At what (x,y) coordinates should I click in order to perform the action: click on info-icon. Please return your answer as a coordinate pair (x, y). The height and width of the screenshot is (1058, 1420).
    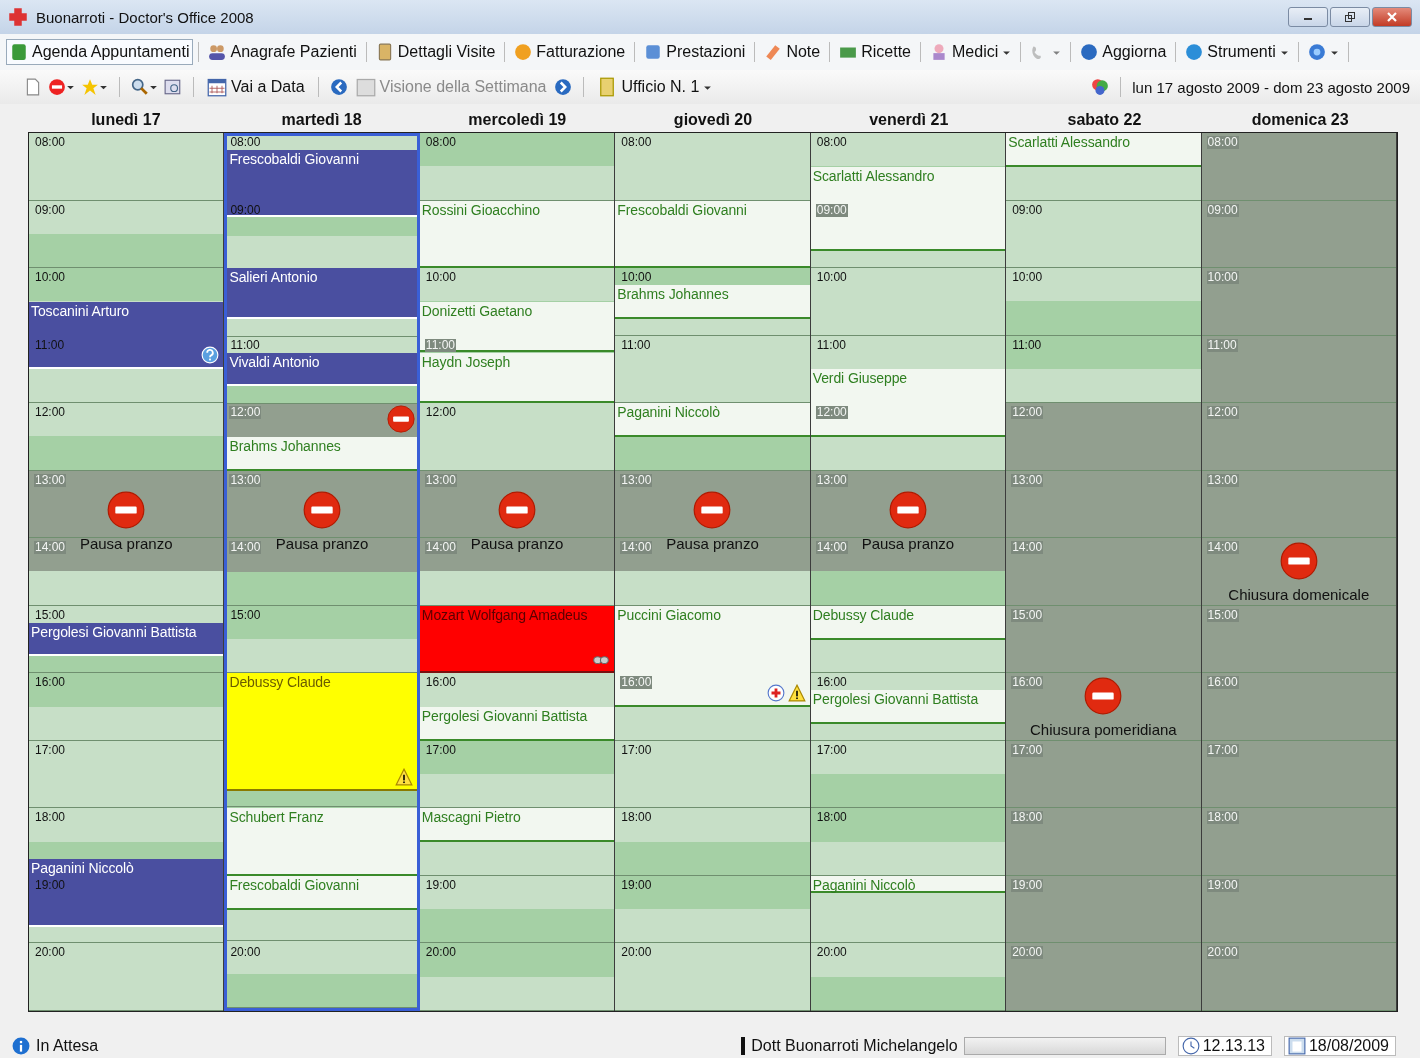
    Looking at the image, I should click on (21, 1046).